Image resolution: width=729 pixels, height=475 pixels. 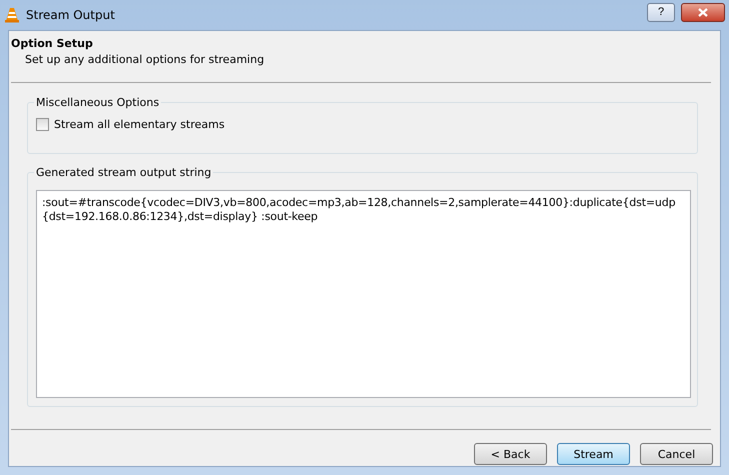 I want to click on checkbox-label: Stream all elementary streams, so click(x=139, y=124).